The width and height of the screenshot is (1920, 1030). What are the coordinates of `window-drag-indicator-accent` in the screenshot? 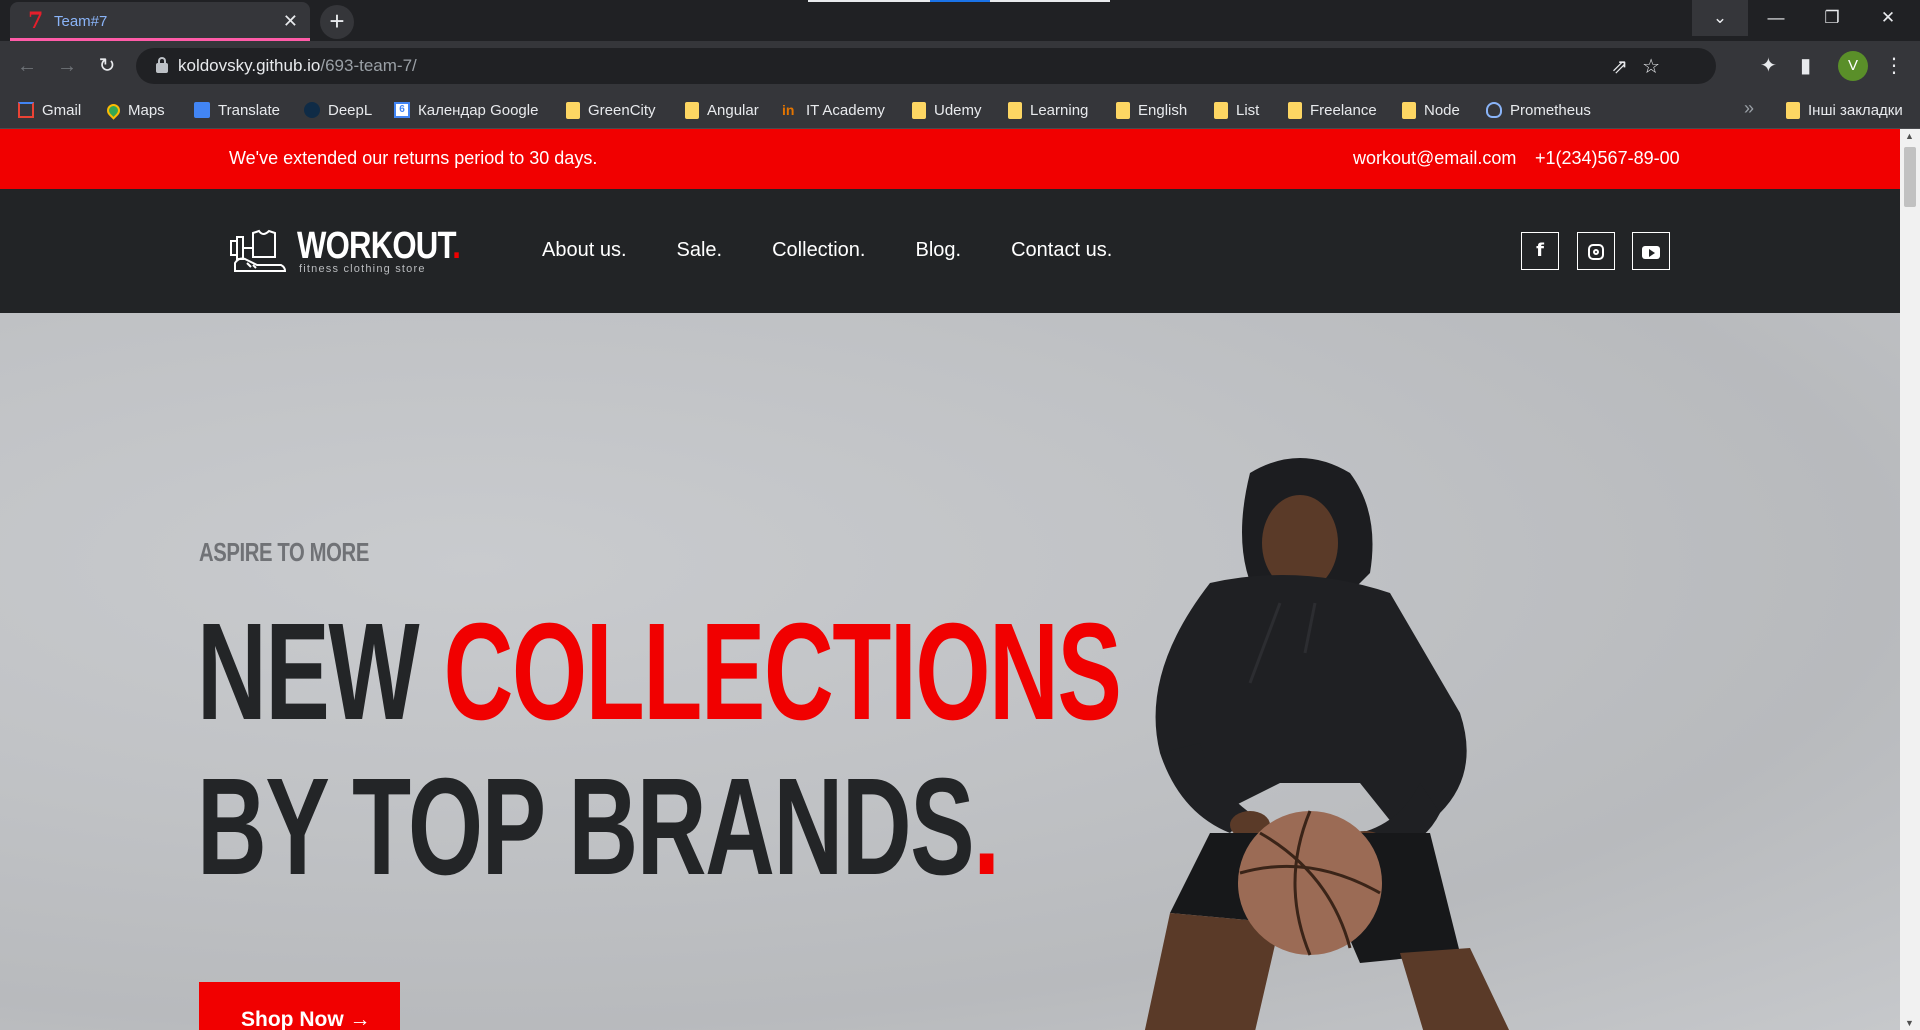 It's located at (960, 1).